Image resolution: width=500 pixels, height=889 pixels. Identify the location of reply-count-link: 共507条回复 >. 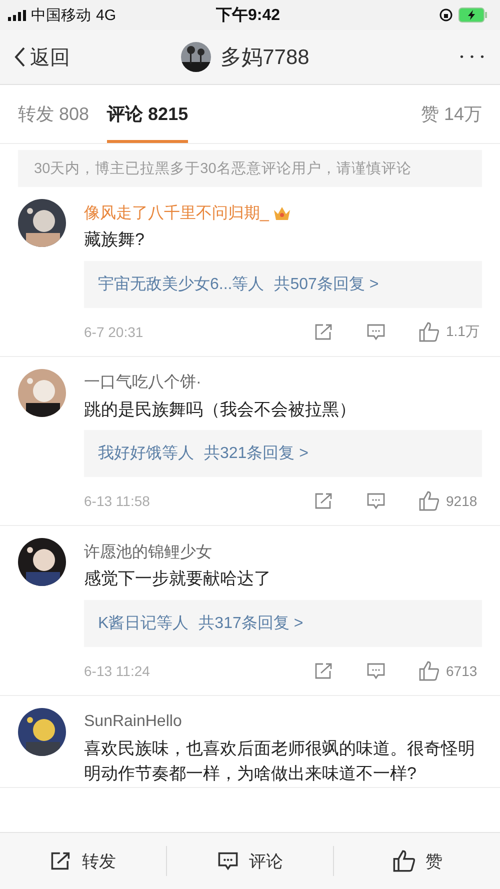
(326, 284).